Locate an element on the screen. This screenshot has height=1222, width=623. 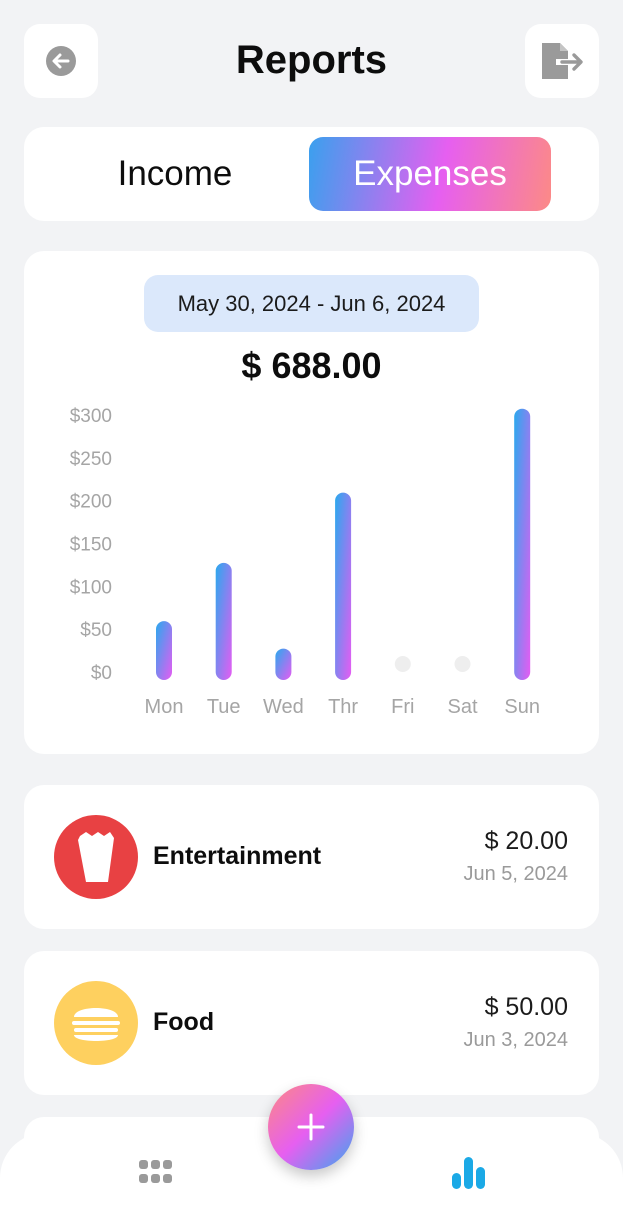
nav-reports-button is located at coordinates (469, 1173).